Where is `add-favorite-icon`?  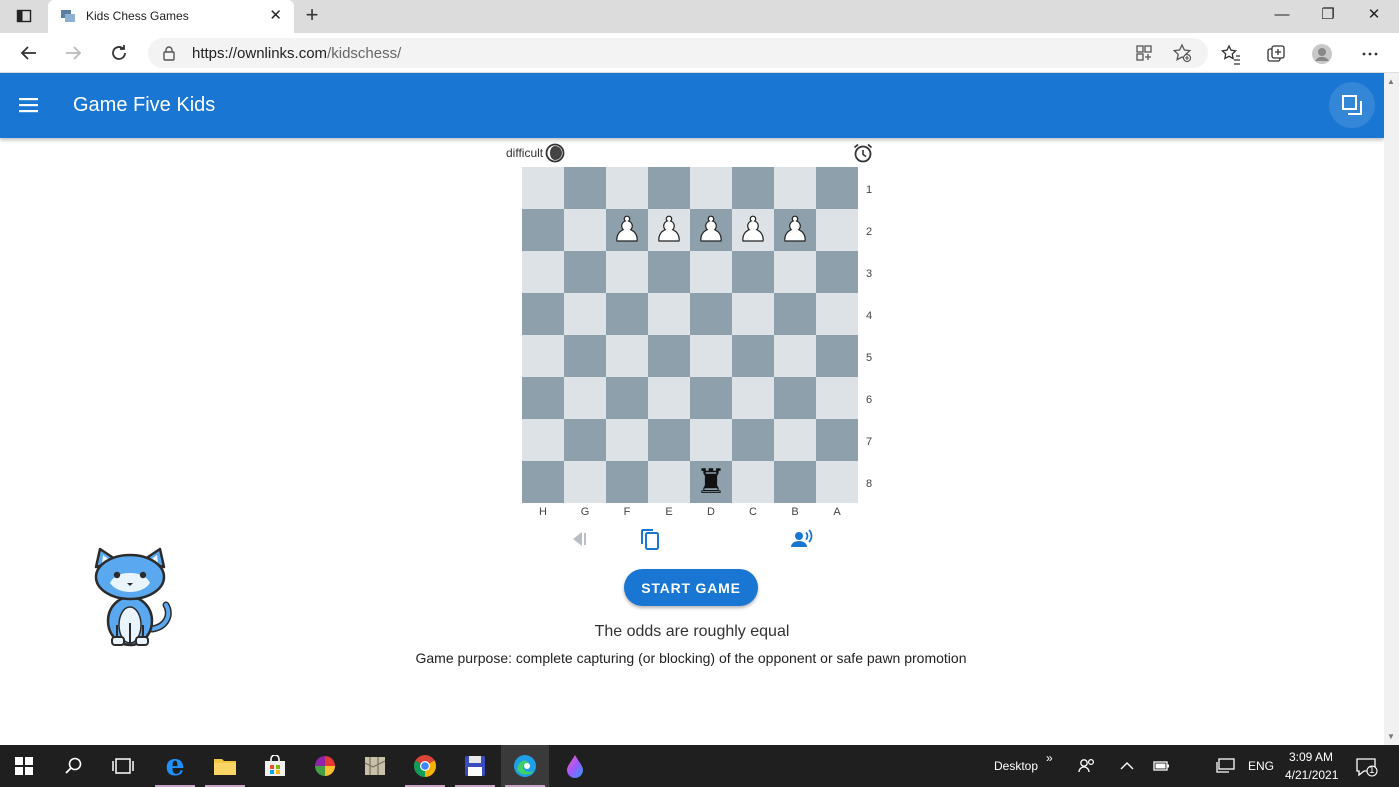 add-favorite-icon is located at coordinates (1182, 53).